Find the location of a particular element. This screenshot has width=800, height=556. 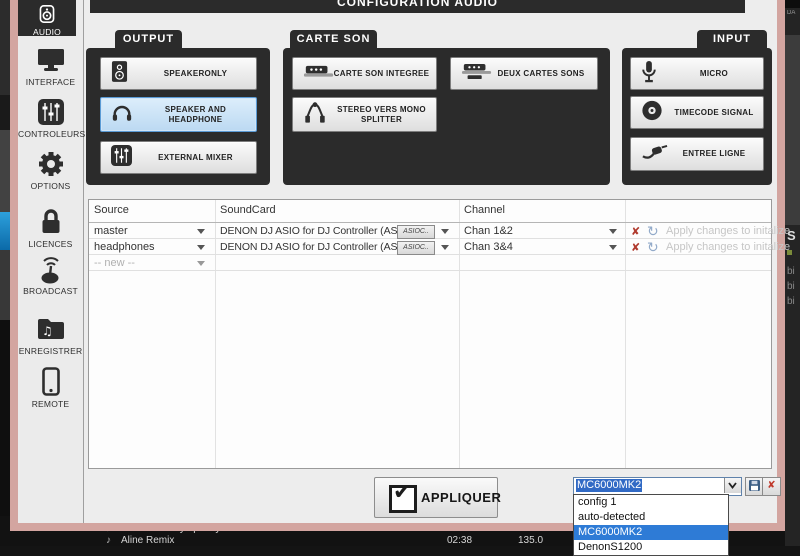

speakeronly-button: SPEAKERONLY is located at coordinates (178, 73).